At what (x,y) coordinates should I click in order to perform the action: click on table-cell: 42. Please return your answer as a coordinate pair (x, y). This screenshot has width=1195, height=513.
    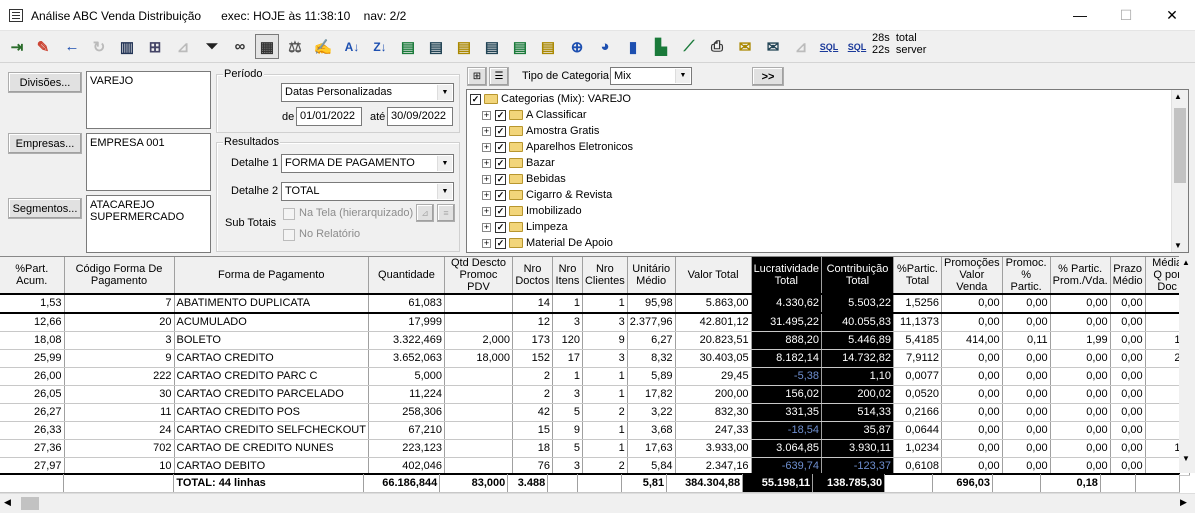
    Looking at the image, I should click on (532, 412).